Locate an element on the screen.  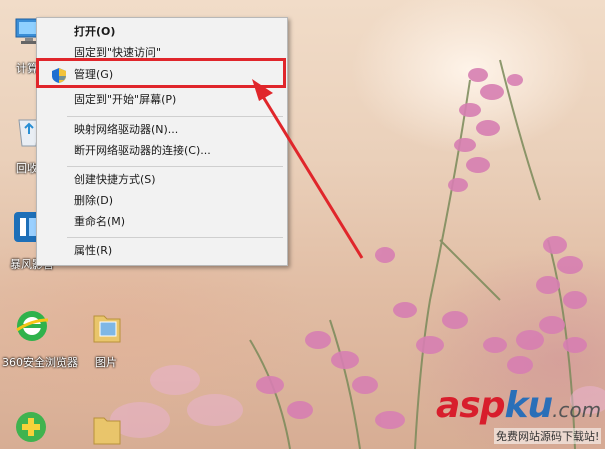
watermark-suffix: .com is located at coordinates (577, 410).